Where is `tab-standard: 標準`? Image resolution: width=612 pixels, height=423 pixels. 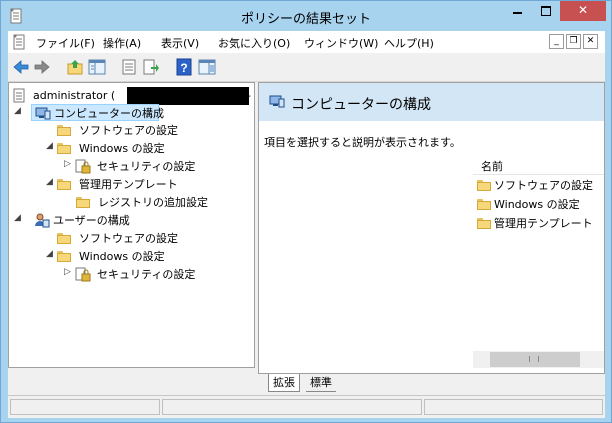
tab-standard: 標準 is located at coordinates (321, 383).